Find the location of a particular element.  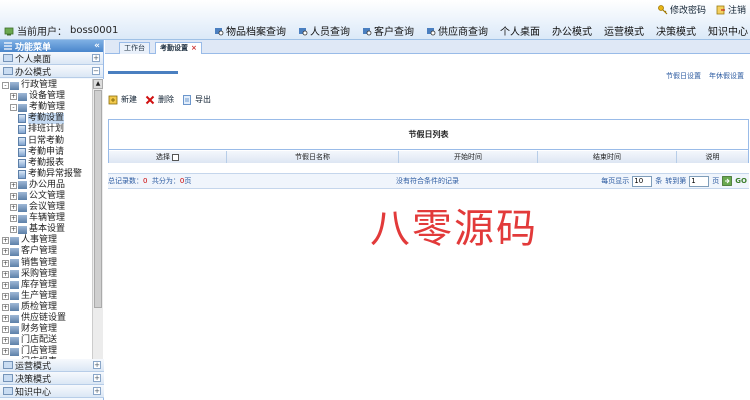

top-bar: 修改密码 注销 当前用户： boss0001 物品档案查询 人员查询 客户查询 is located at coordinates (375, 20).